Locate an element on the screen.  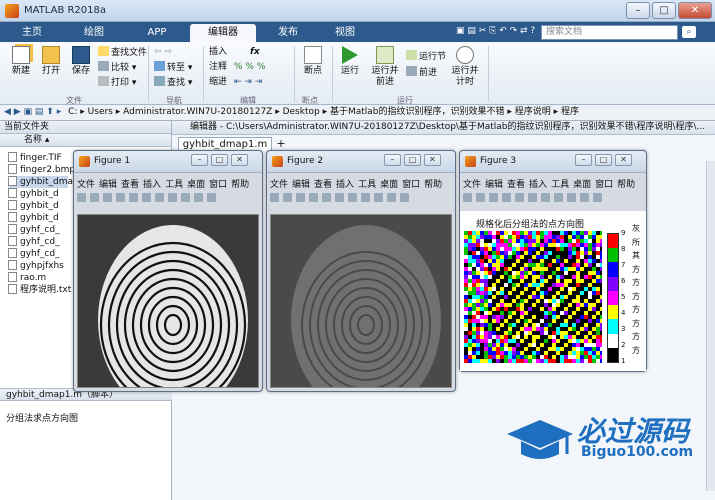
path-segment: 基于Matlab的指纹识别程序，识别效果不错 is located at coordinates (417, 112).